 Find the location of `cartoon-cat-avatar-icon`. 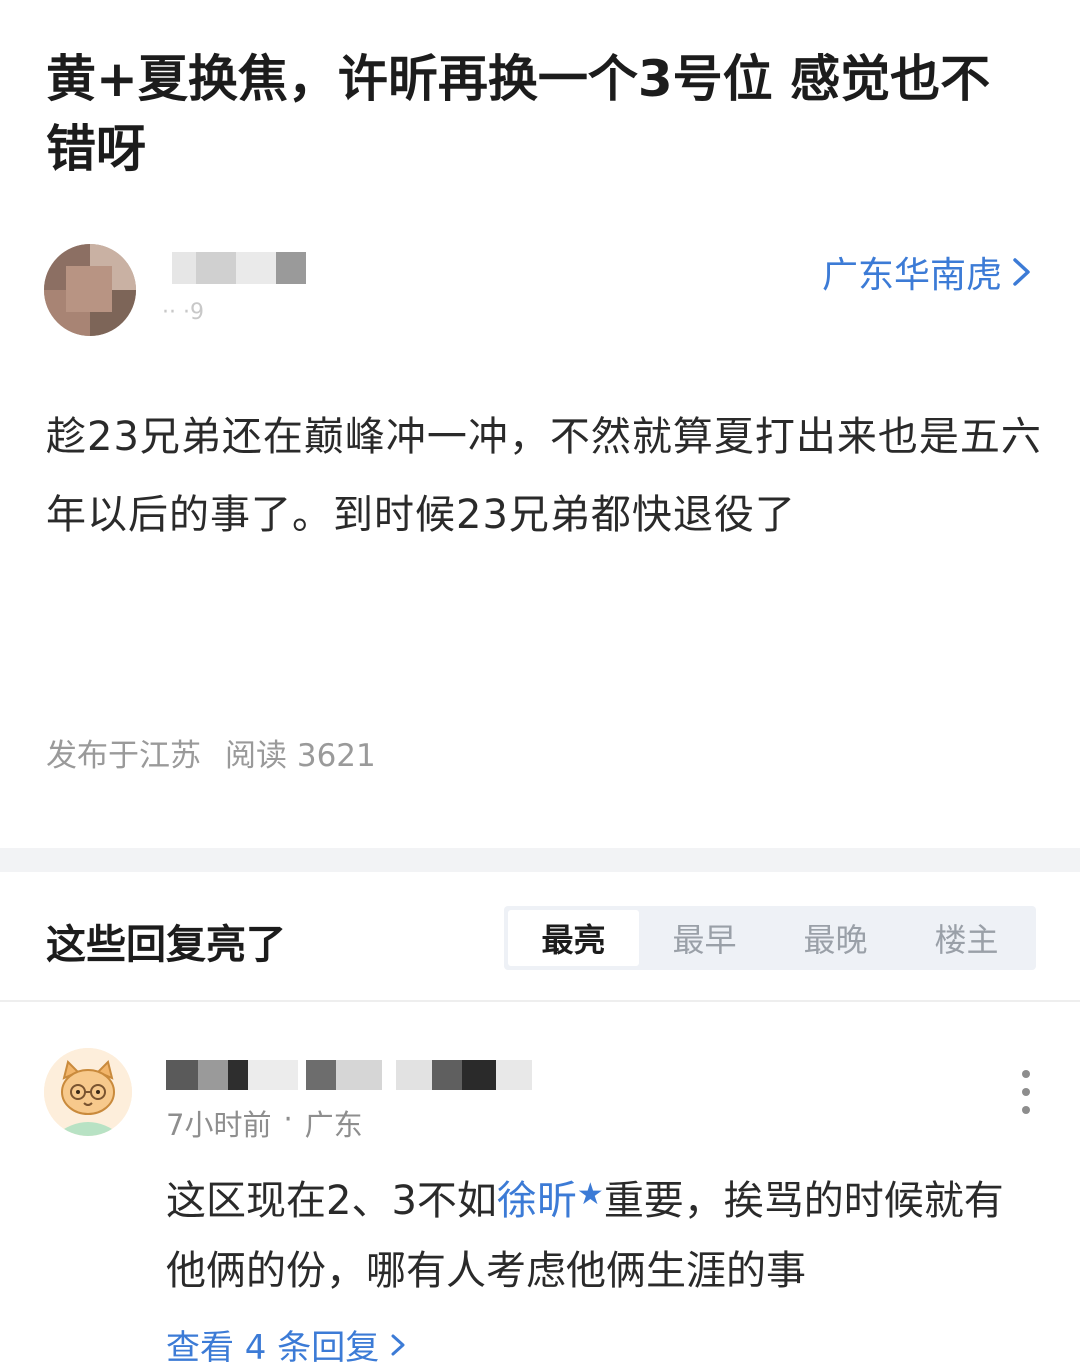

cartoon-cat-avatar-icon is located at coordinates (88, 1092).